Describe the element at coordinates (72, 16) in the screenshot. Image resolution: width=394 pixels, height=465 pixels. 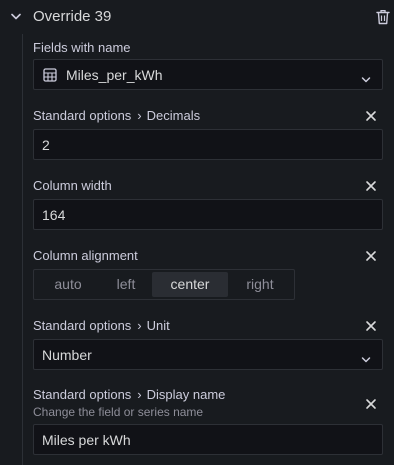
I see `override-title: Override 39` at that location.